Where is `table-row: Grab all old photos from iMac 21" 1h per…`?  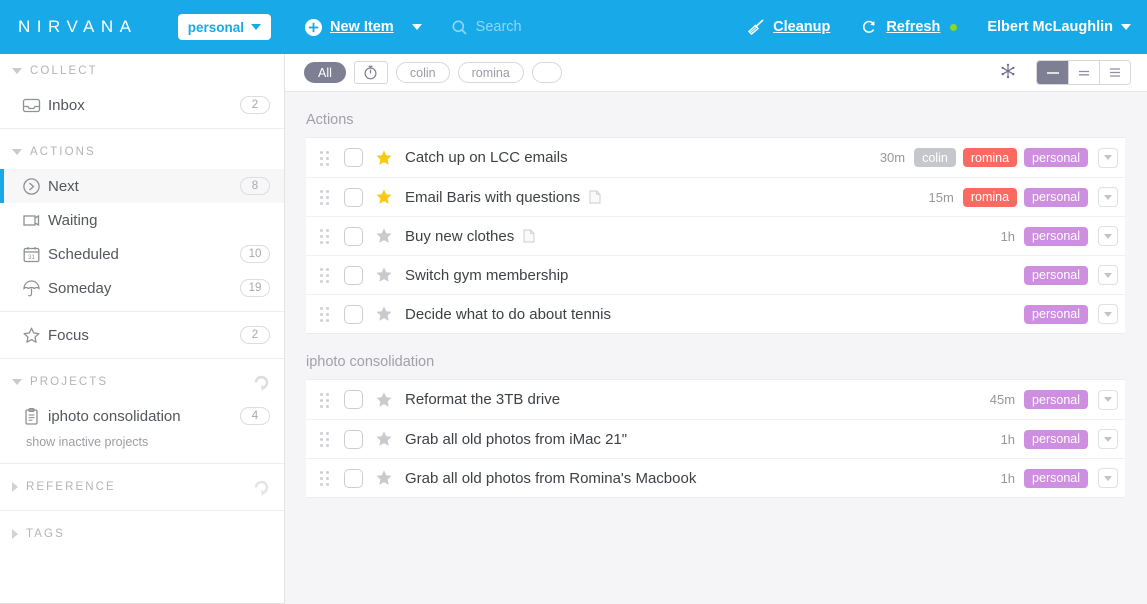
table-row: Grab all old photos from iMac 21" 1h per… is located at coordinates (715, 438).